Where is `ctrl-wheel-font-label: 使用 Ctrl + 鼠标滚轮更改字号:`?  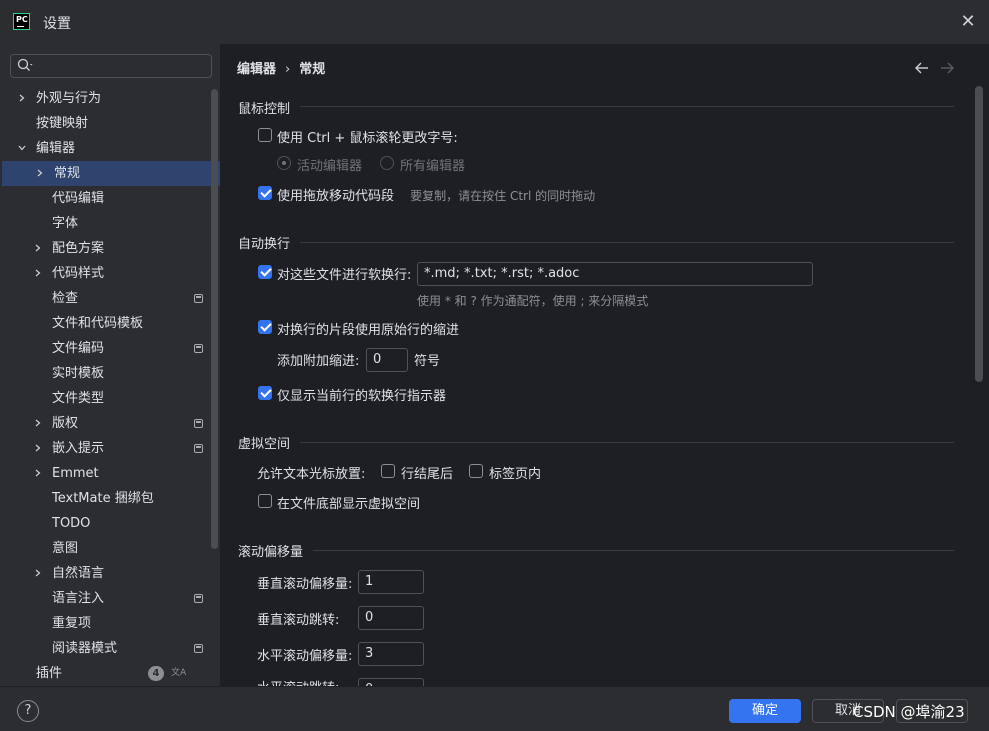
ctrl-wheel-font-label: 使用 Ctrl + 鼠标滚轮更改字号: is located at coordinates (367, 138).